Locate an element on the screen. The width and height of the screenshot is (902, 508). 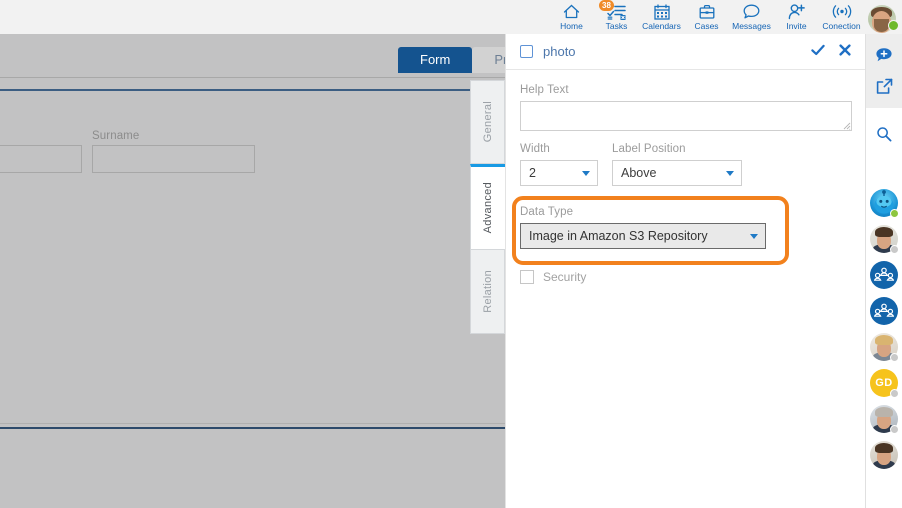
field-enabled-checkbox is located at coordinates (526, 51).